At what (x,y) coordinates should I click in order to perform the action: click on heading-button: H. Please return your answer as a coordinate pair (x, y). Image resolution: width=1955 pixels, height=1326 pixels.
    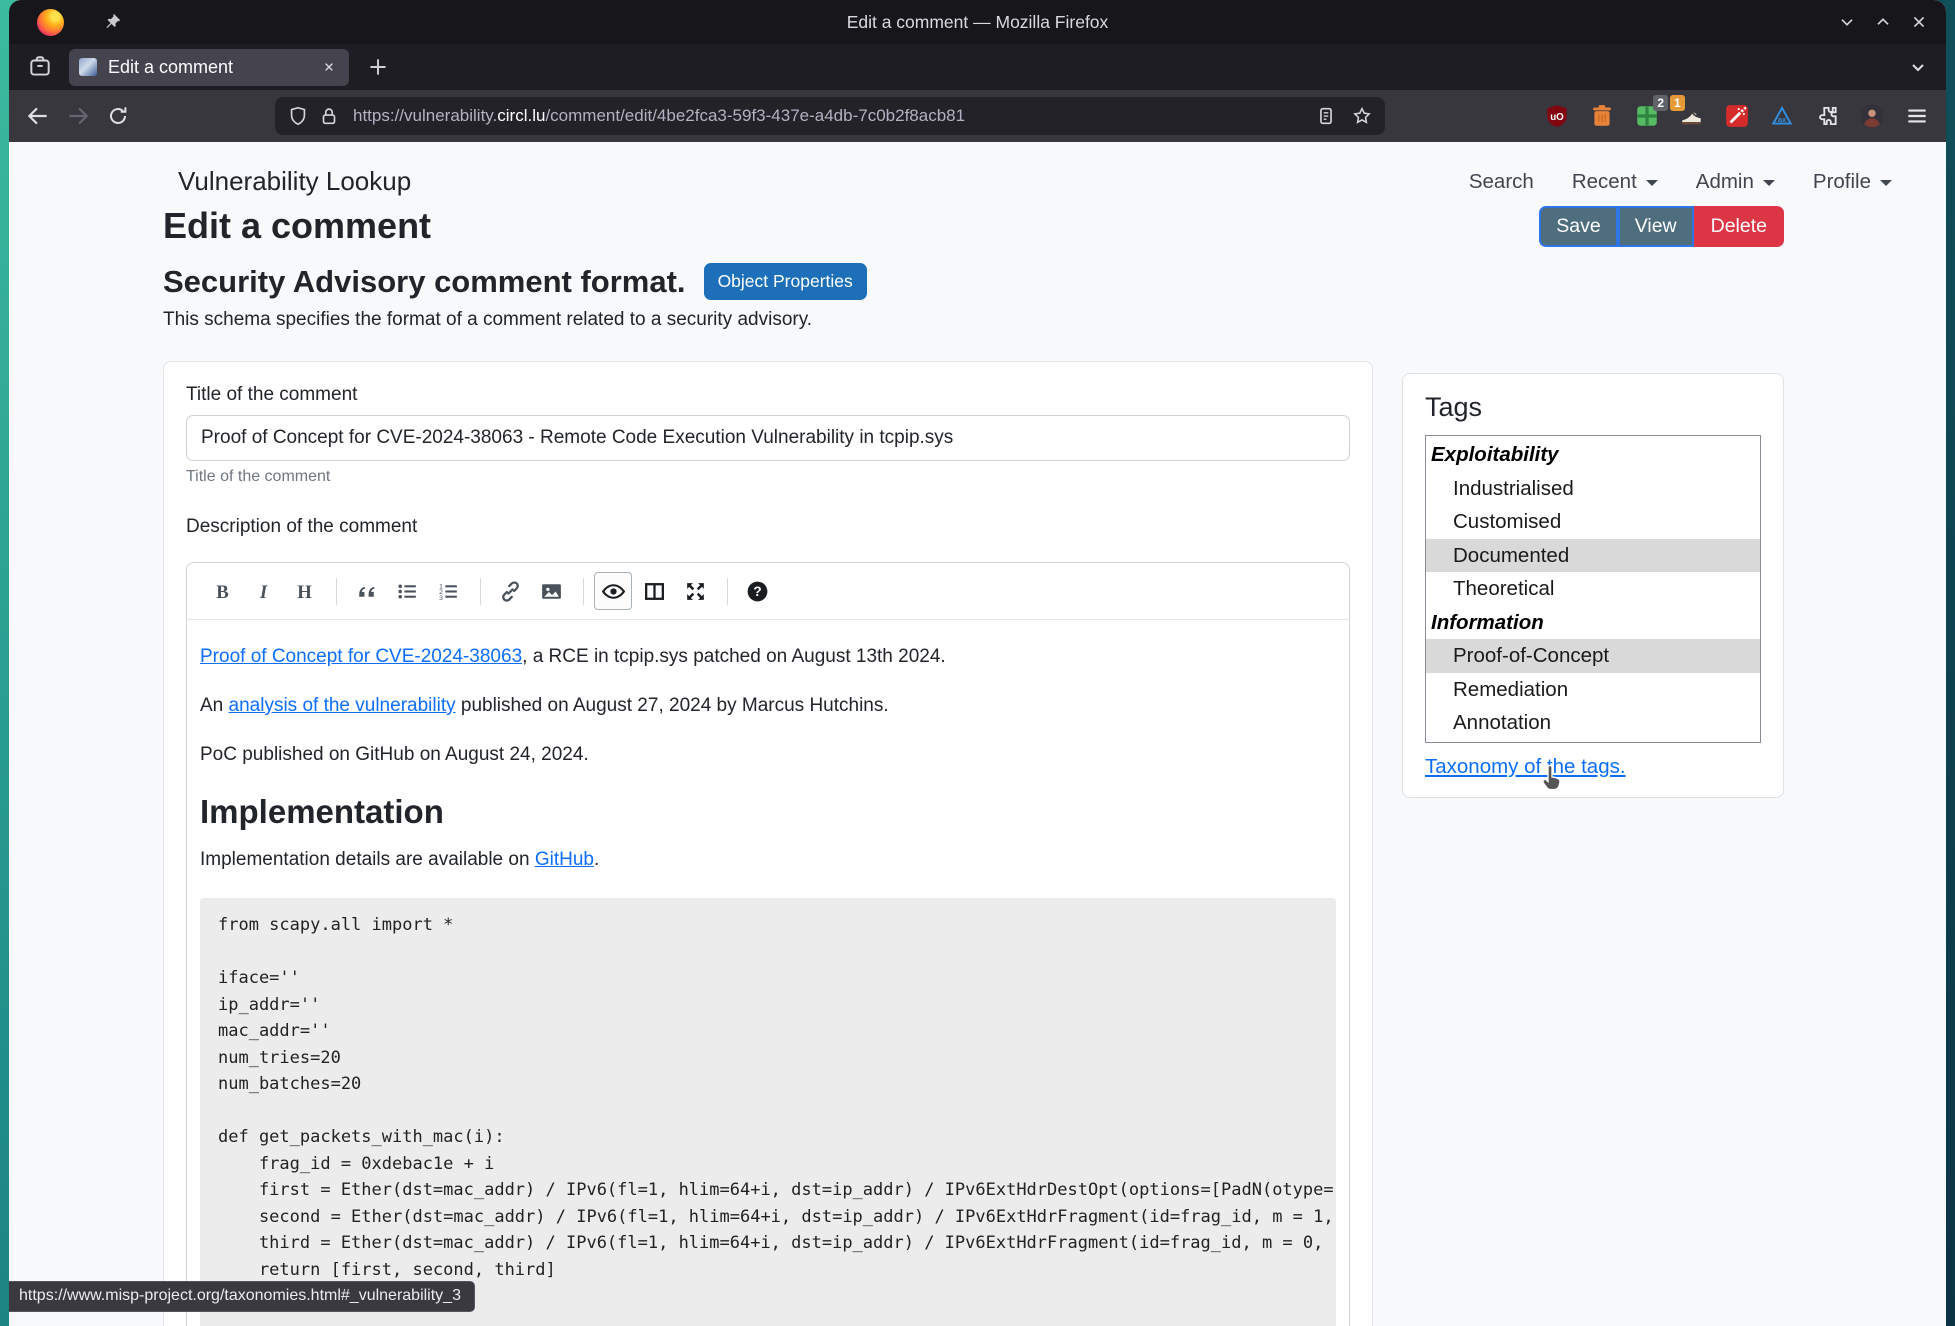
    Looking at the image, I should click on (304, 591).